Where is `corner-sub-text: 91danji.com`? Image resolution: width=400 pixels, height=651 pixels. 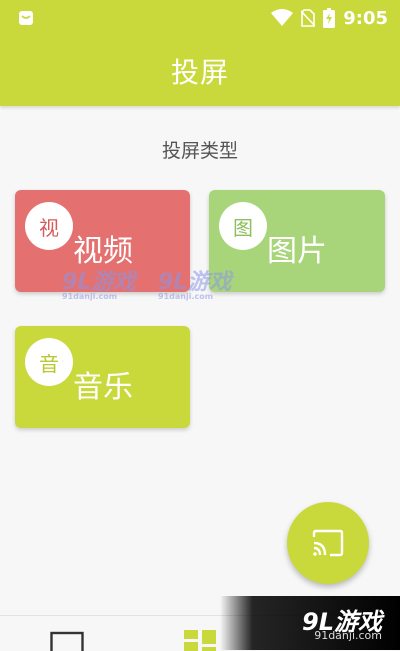
corner-sub-text: 91danji.com is located at coordinates (348, 635).